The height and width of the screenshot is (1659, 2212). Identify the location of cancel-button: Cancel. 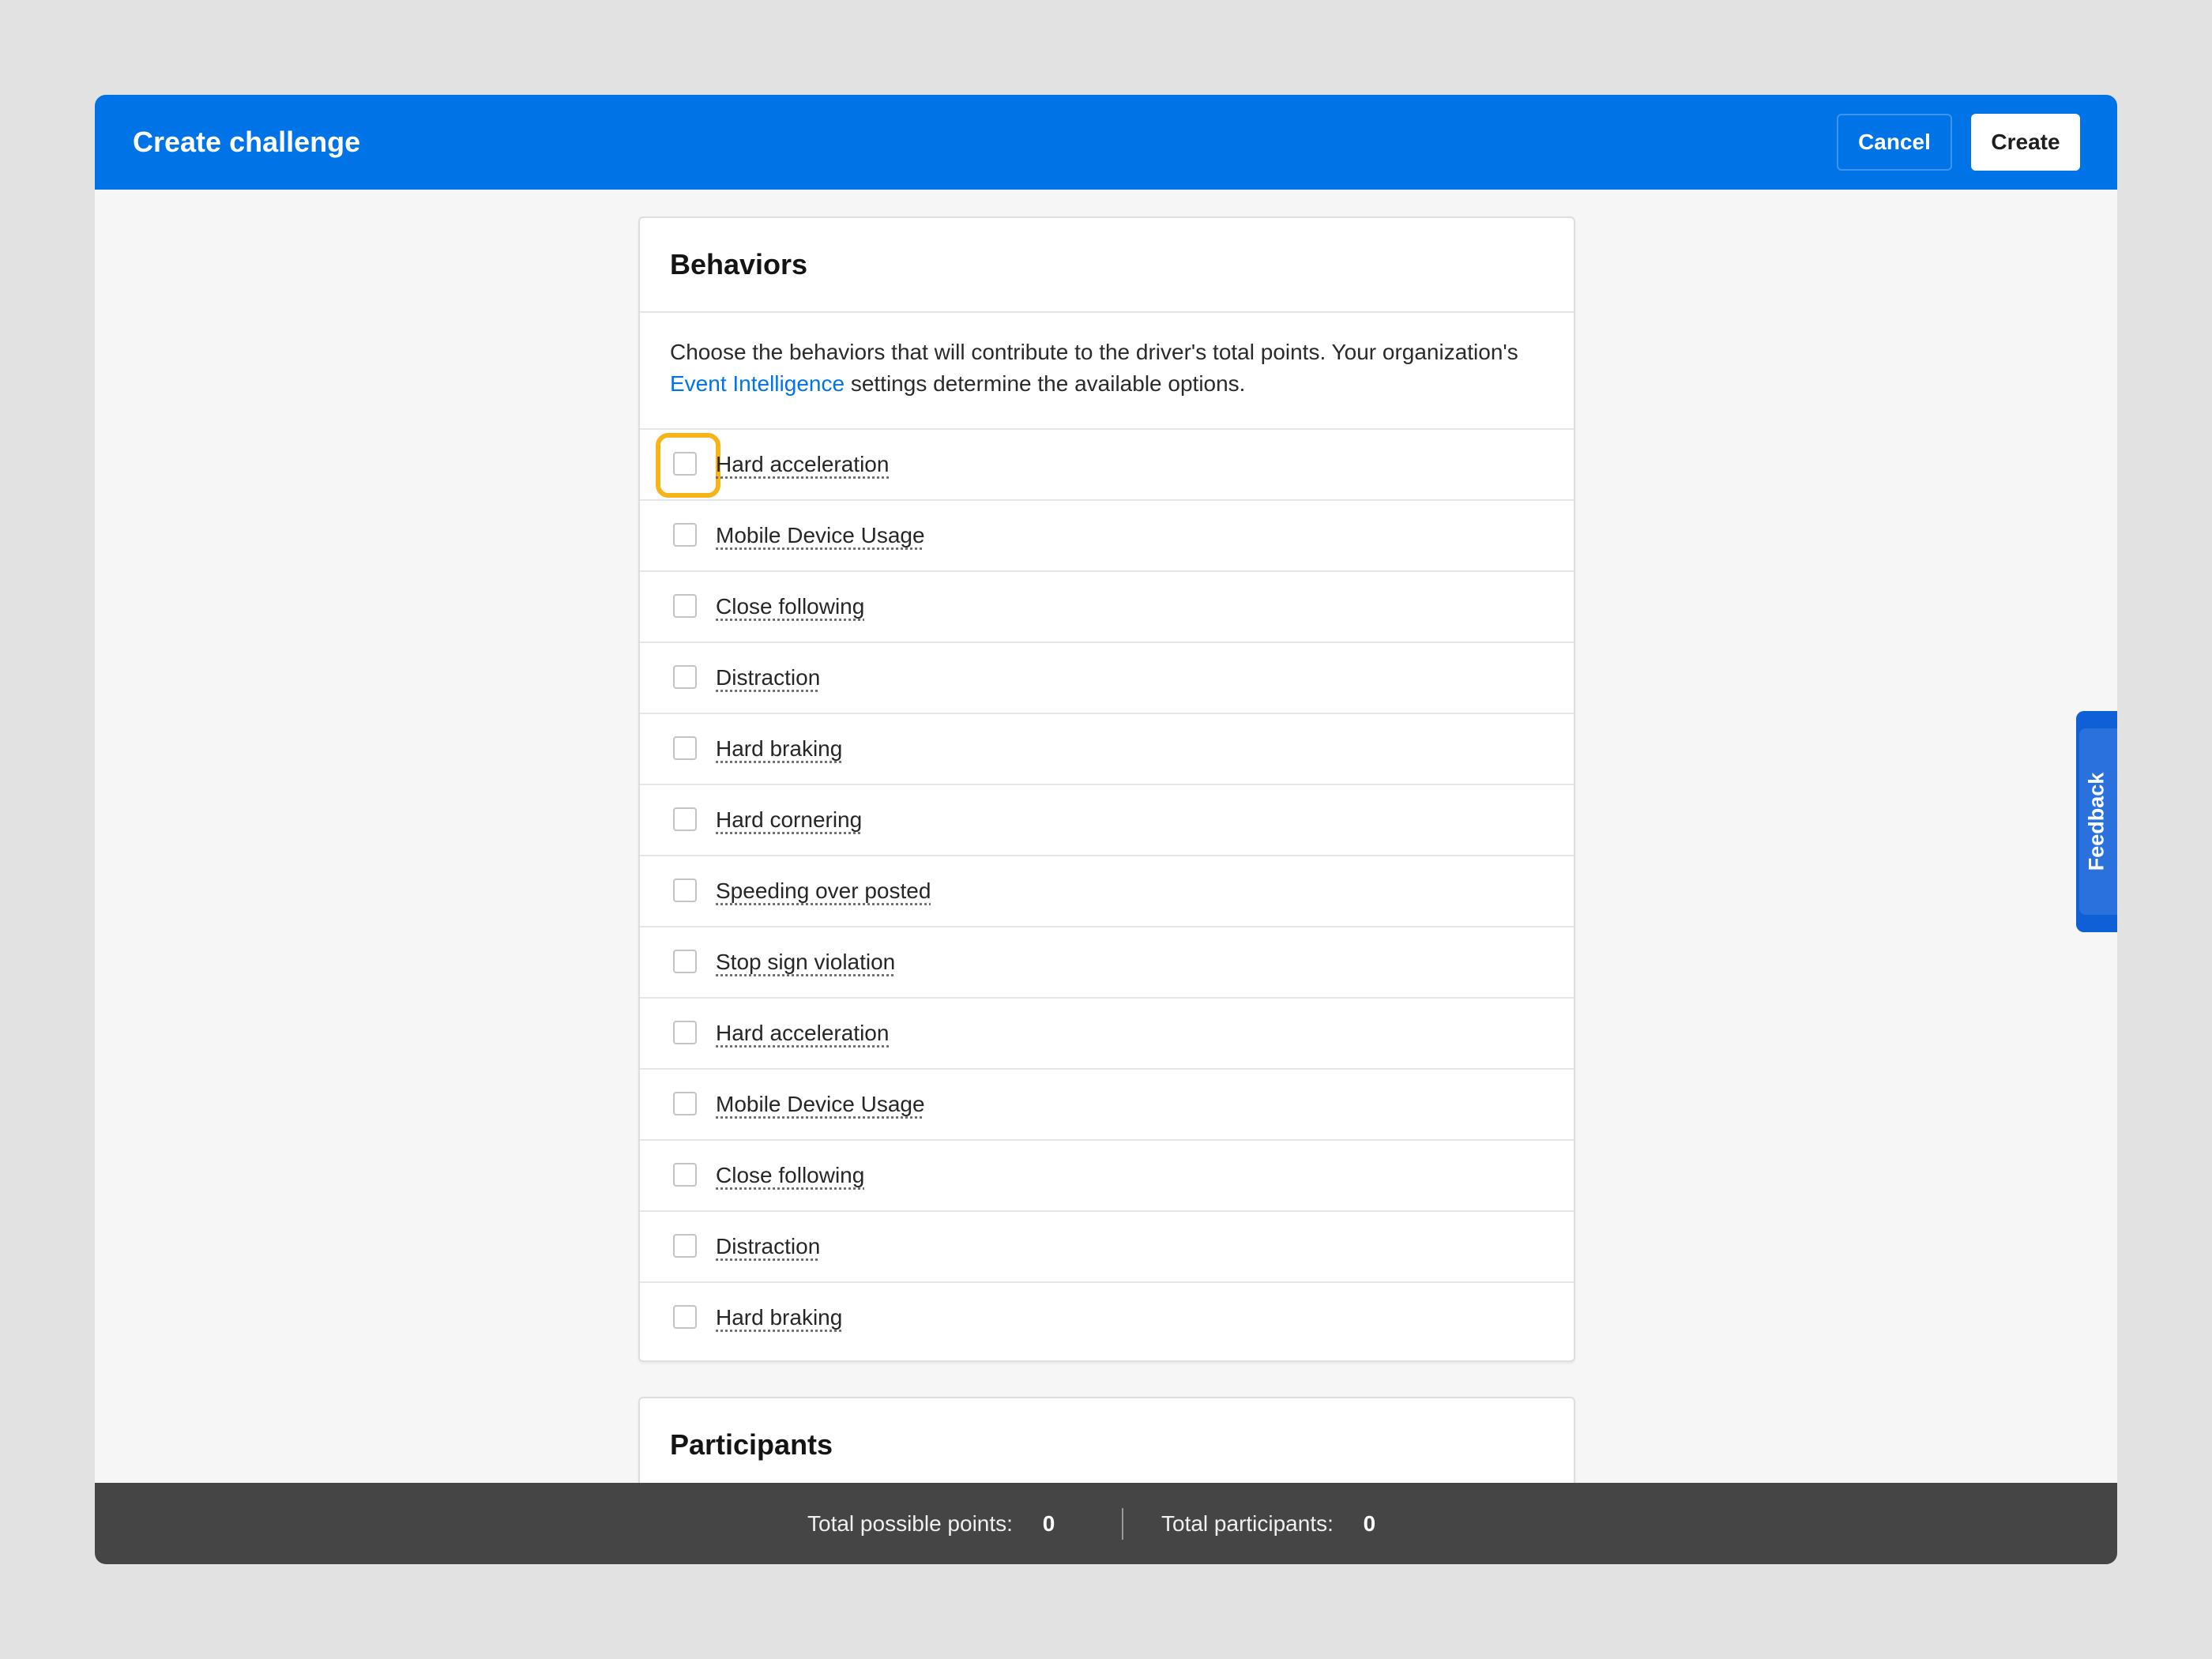
(1895, 143).